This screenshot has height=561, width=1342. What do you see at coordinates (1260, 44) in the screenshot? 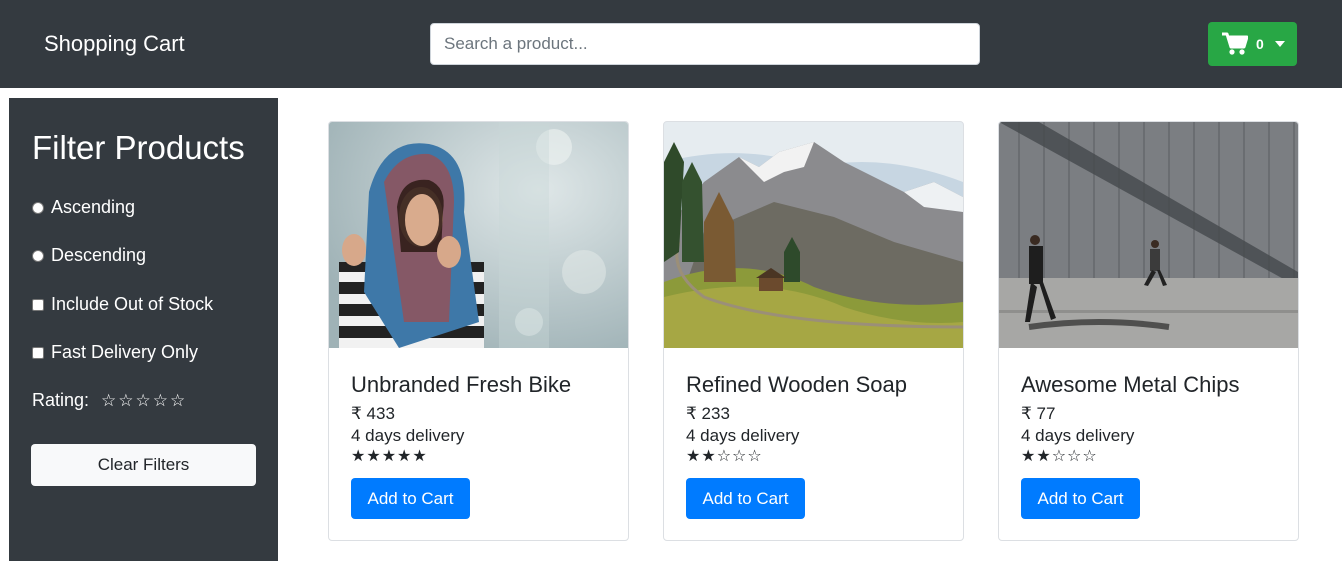
I see `cart-count-badge: 0` at bounding box center [1260, 44].